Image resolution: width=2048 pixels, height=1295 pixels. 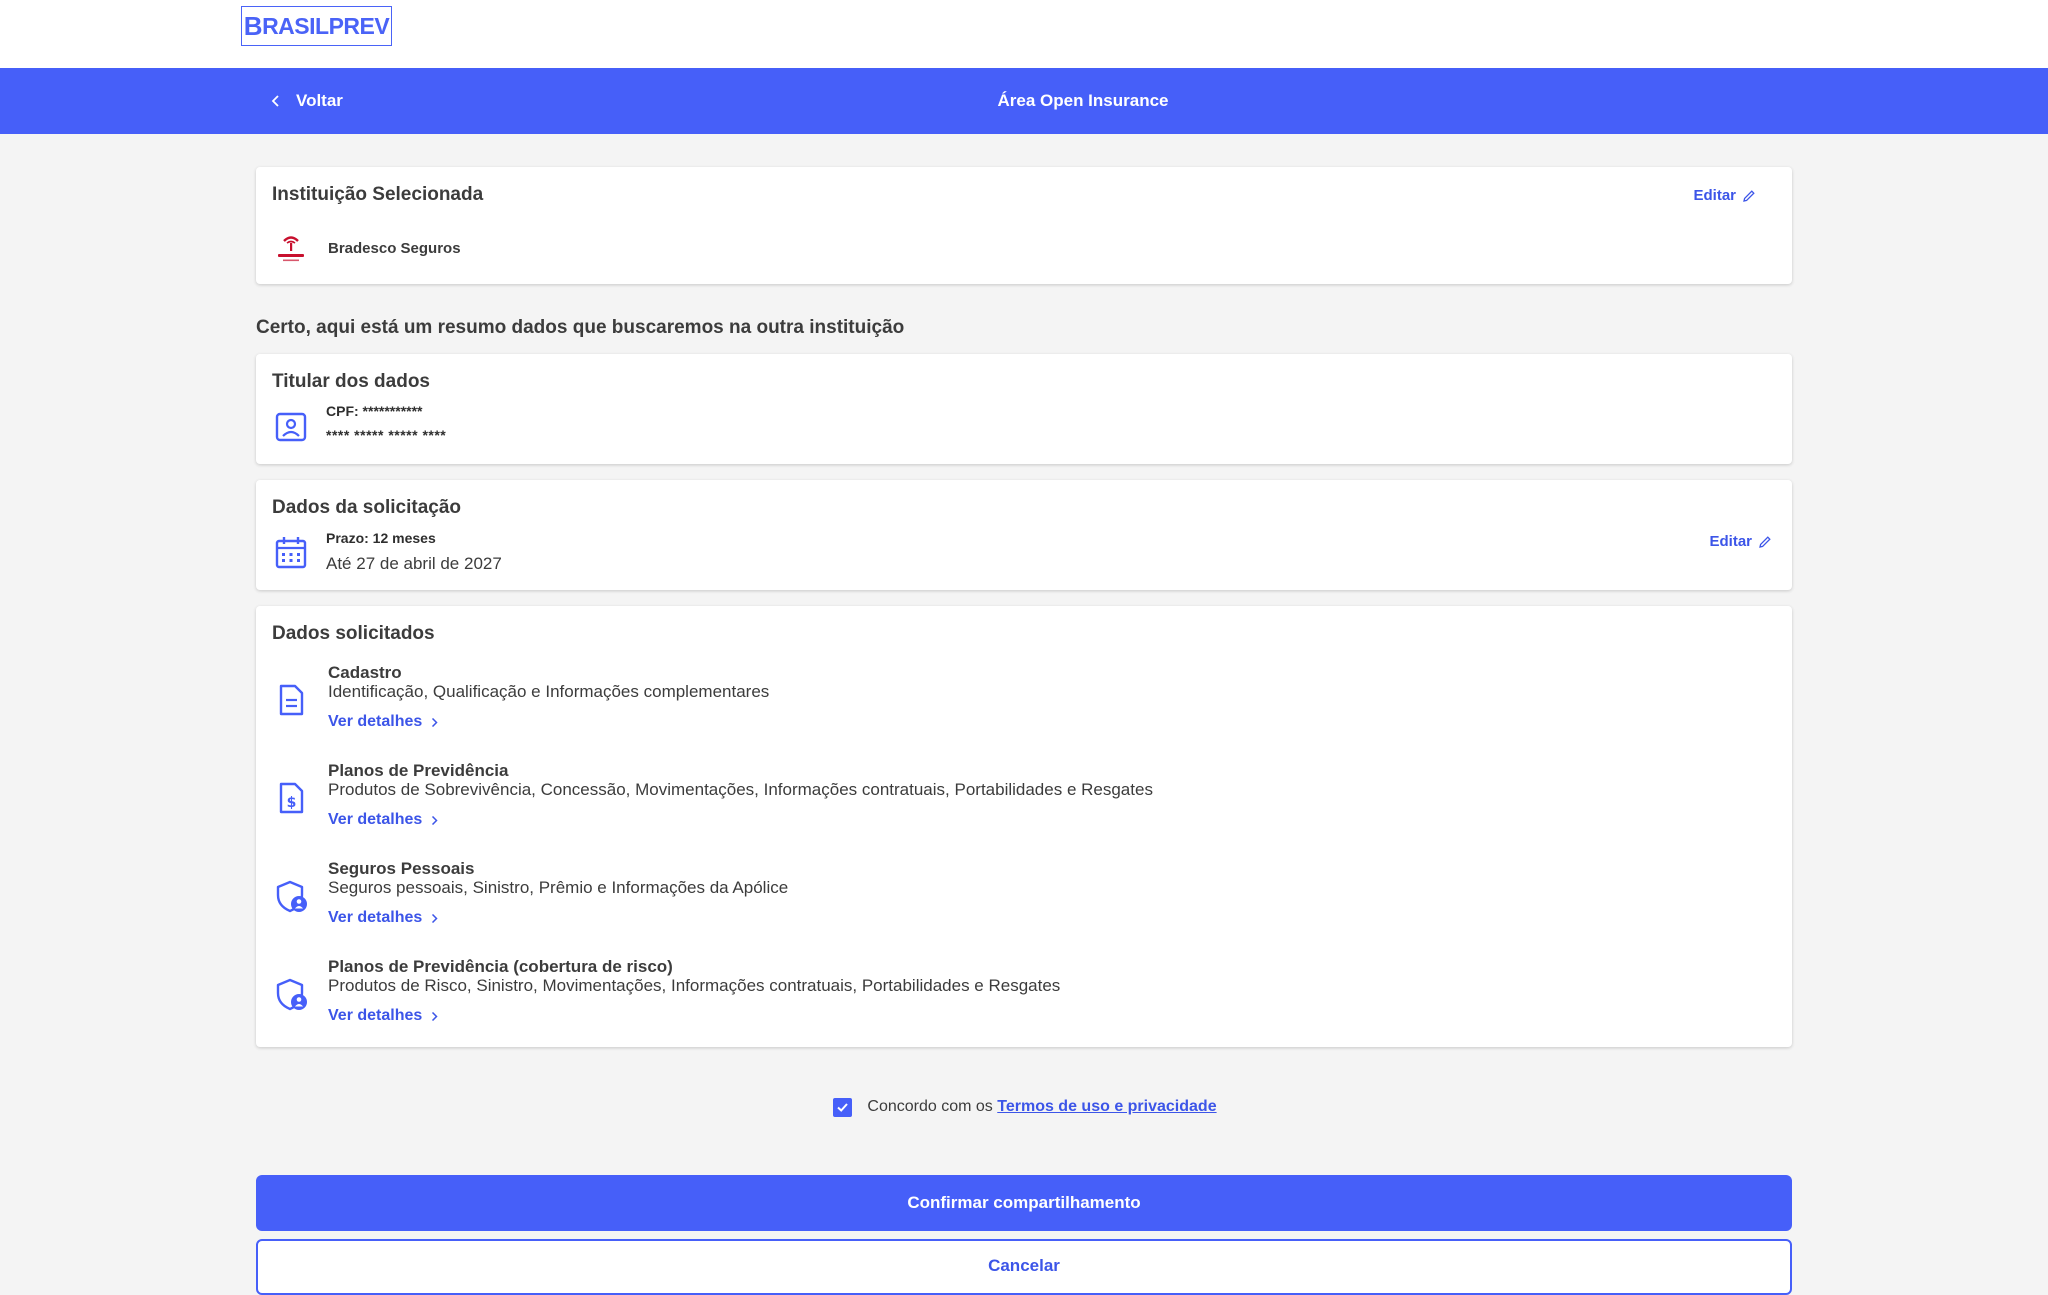 What do you see at coordinates (291, 700) in the screenshot?
I see `document-icon` at bounding box center [291, 700].